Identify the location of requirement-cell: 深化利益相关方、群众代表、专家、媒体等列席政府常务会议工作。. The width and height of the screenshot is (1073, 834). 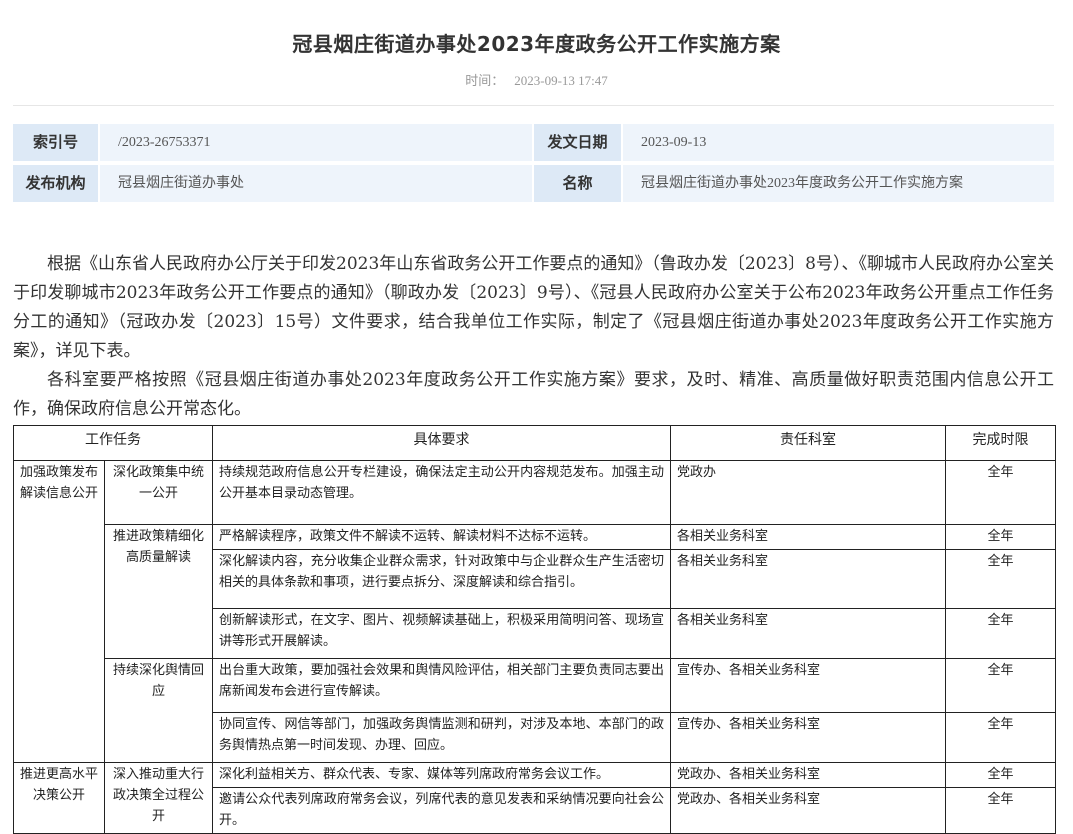
(441, 775).